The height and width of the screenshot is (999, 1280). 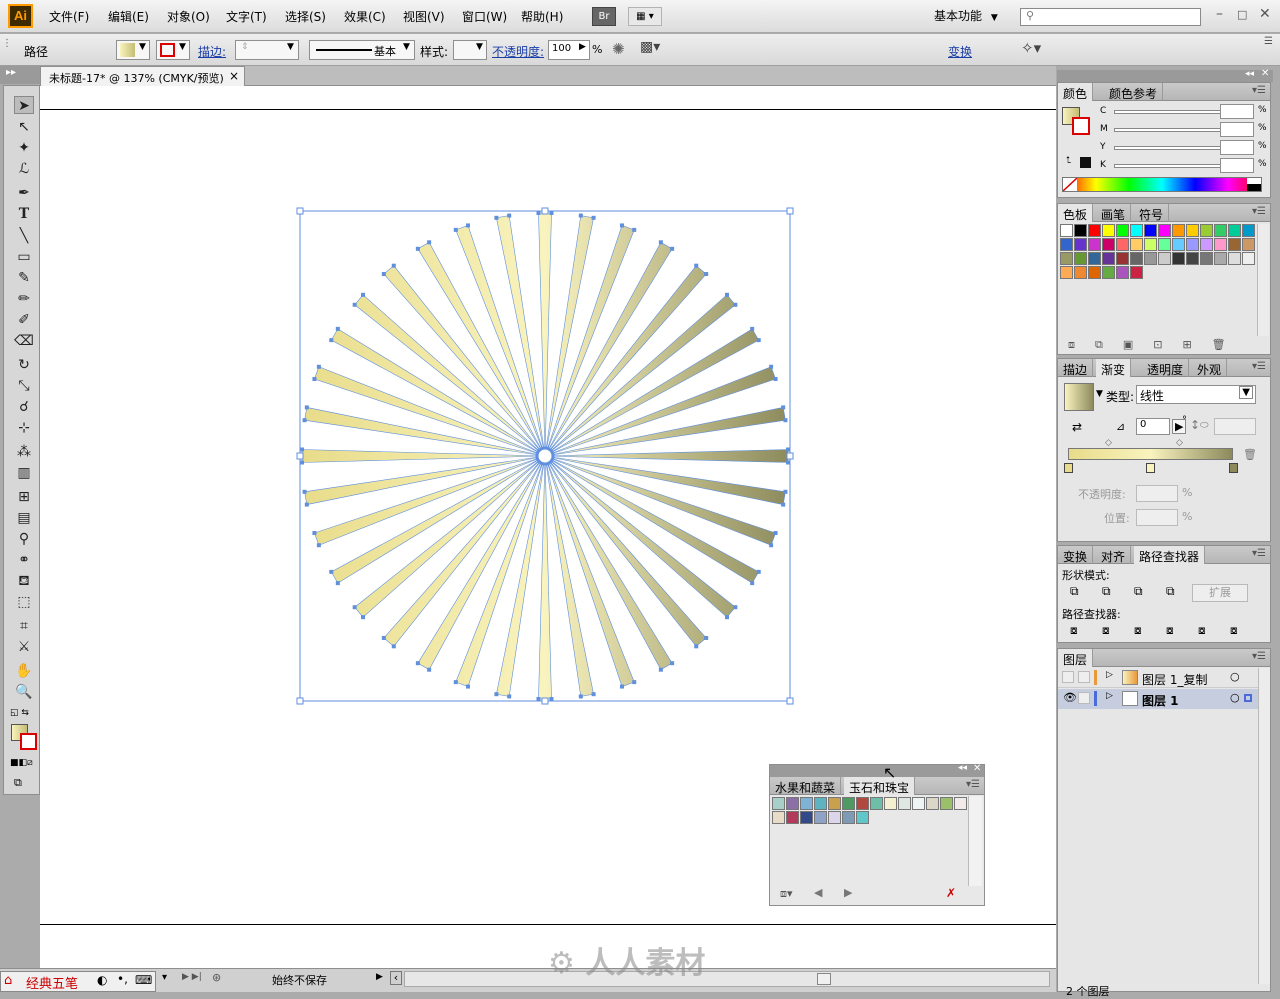 What do you see at coordinates (24, 539) in the screenshot?
I see `eyedropper-tool-icon: ⚲` at bounding box center [24, 539].